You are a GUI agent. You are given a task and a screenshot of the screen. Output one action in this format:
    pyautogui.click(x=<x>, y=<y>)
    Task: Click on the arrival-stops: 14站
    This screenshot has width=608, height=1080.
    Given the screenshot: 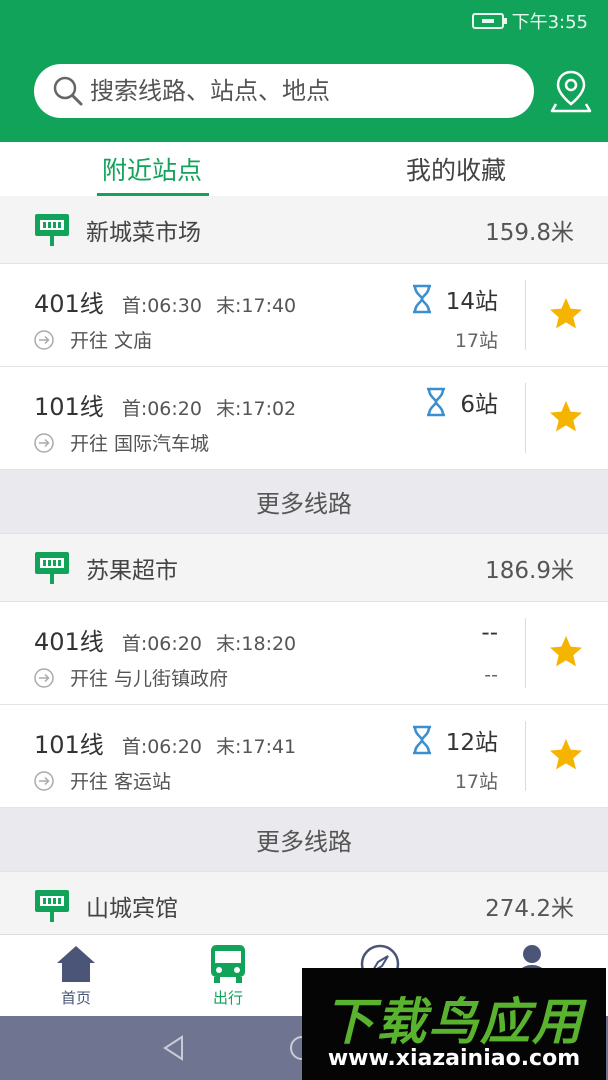 What is the action you would take?
    pyautogui.click(x=471, y=302)
    